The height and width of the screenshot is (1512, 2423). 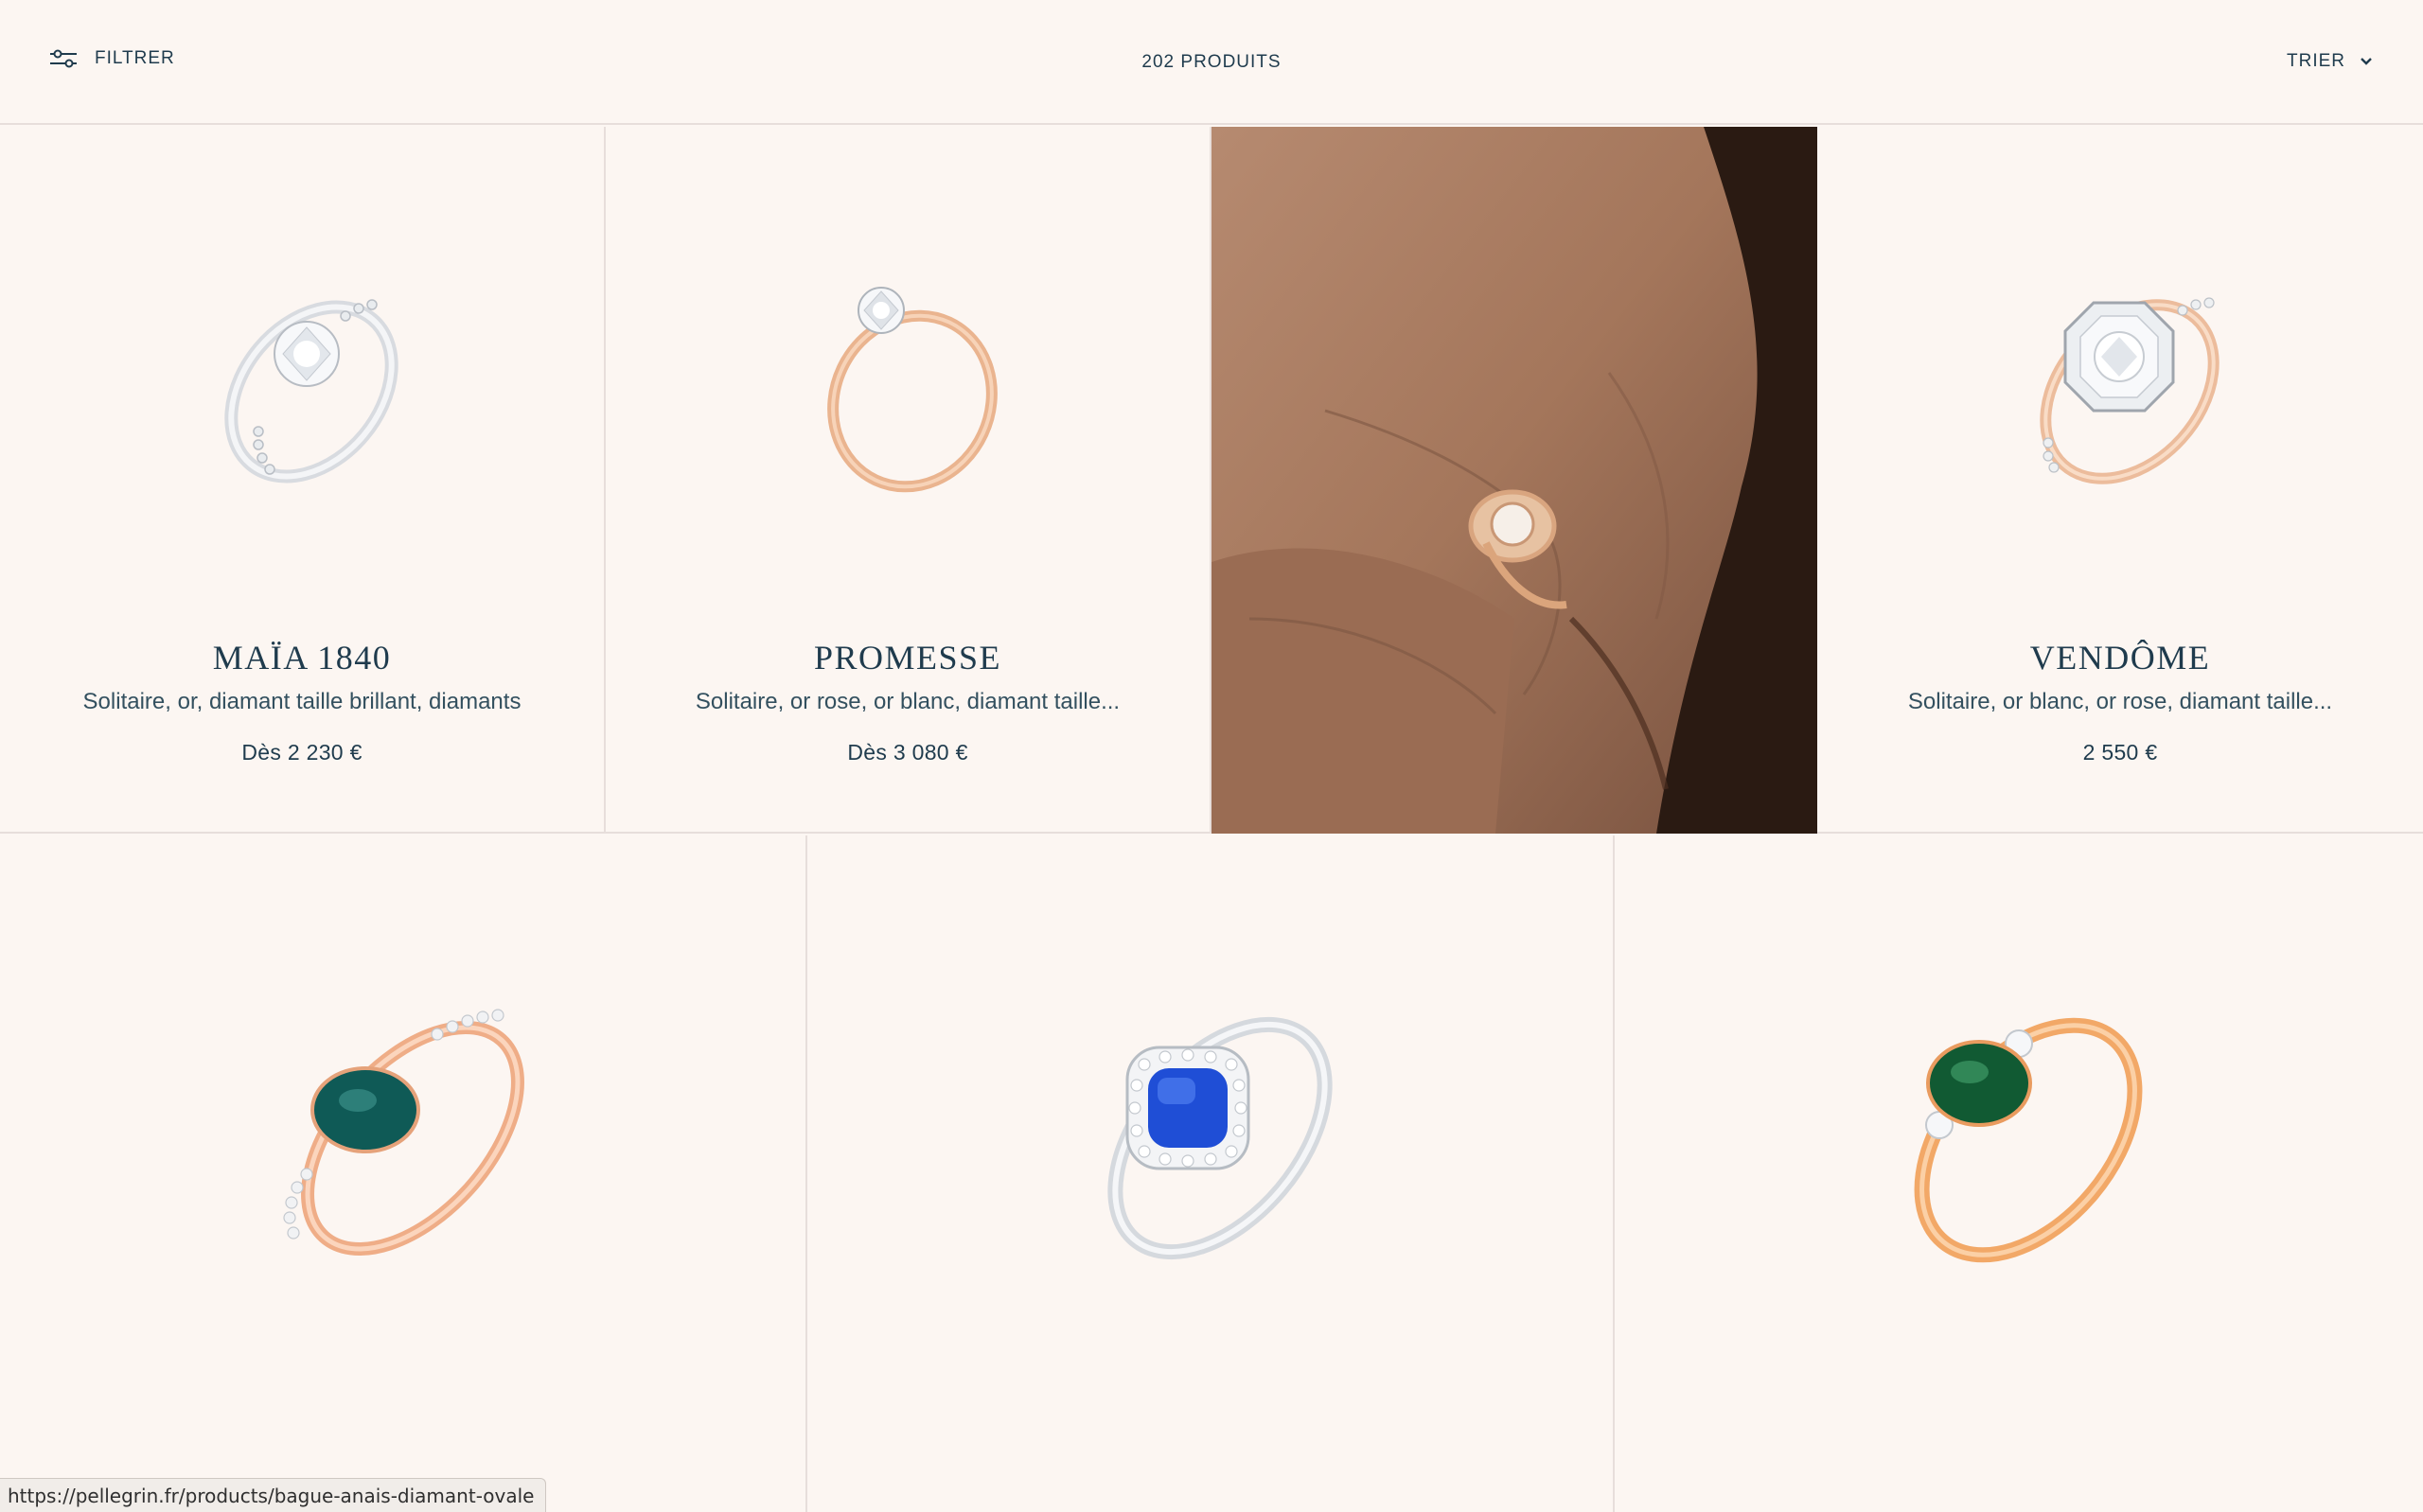 I want to click on product-name: PROMESSE, so click(x=908, y=657).